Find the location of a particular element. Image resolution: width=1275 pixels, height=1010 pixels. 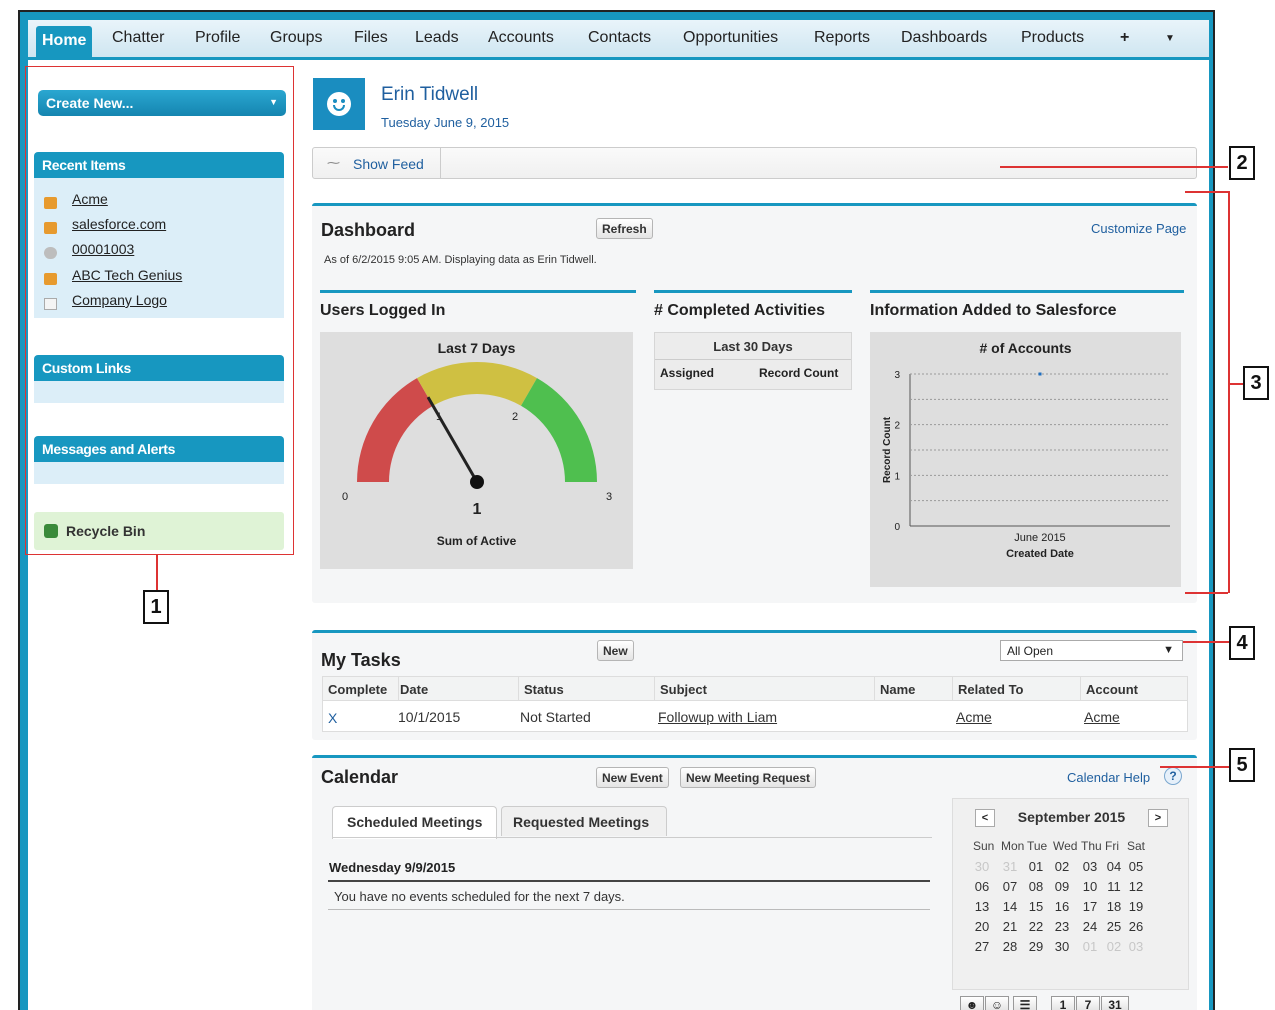

gauge-value-label: 1 is located at coordinates (477, 509).